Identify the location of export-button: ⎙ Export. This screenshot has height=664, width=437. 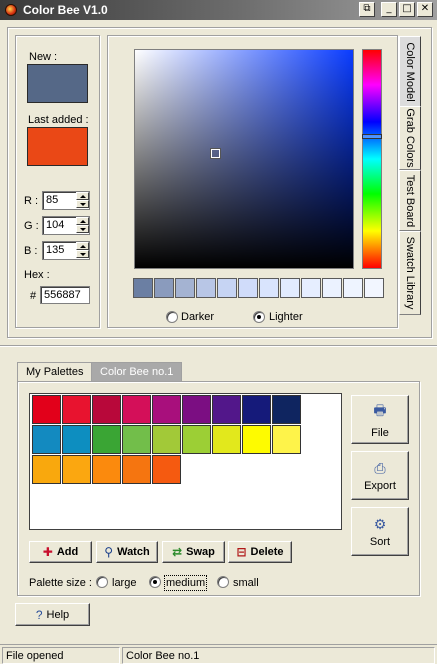
(380, 475).